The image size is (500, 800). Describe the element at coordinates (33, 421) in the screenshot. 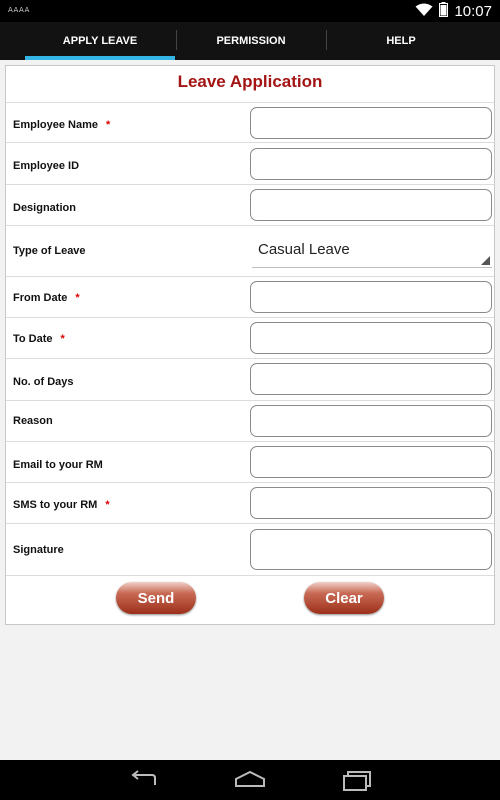

I see `reason-label: Reason` at that location.